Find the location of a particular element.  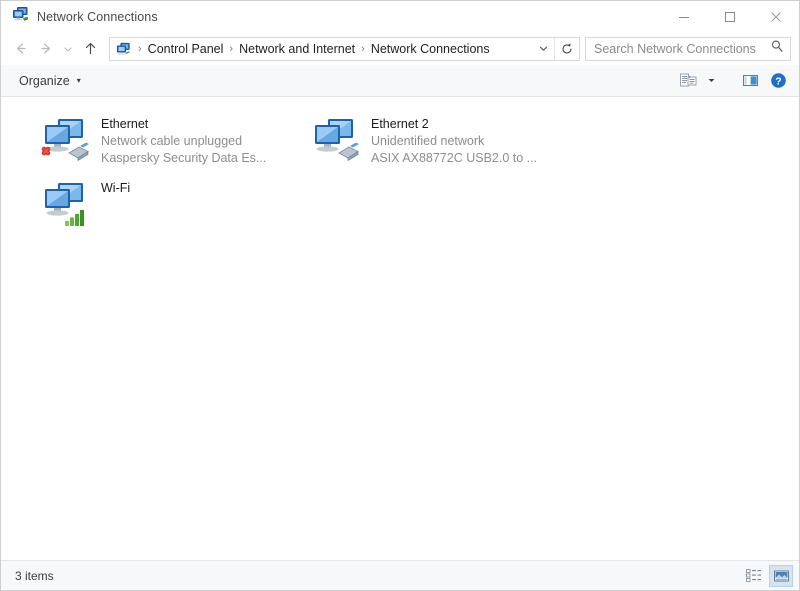

connection-name: Ethernet is located at coordinates (125, 124).